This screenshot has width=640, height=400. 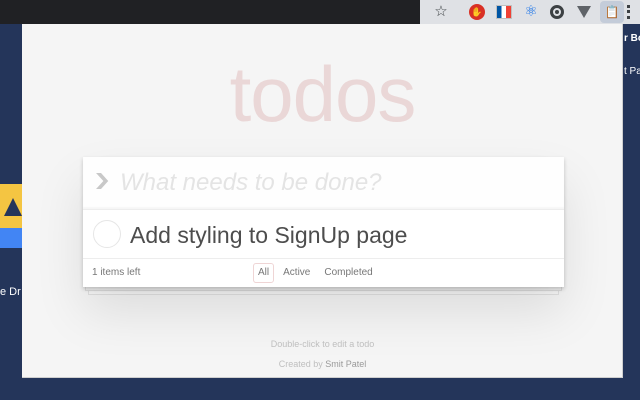 I want to click on new-todo-row: ❯, so click(x=323, y=183).